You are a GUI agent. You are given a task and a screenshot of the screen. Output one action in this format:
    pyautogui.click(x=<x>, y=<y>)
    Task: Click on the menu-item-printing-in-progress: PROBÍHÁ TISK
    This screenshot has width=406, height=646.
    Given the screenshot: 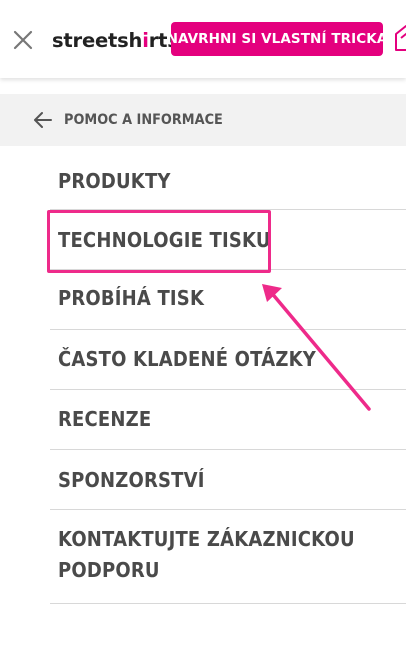 What is the action you would take?
    pyautogui.click(x=228, y=300)
    